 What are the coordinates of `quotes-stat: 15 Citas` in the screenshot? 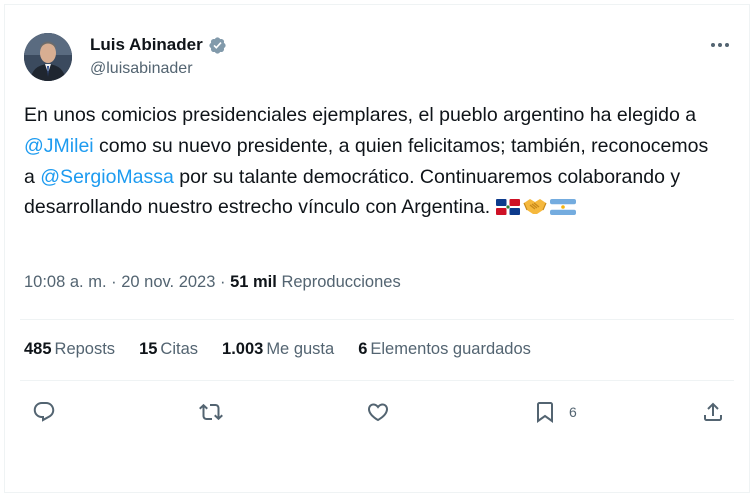 It's located at (168, 349).